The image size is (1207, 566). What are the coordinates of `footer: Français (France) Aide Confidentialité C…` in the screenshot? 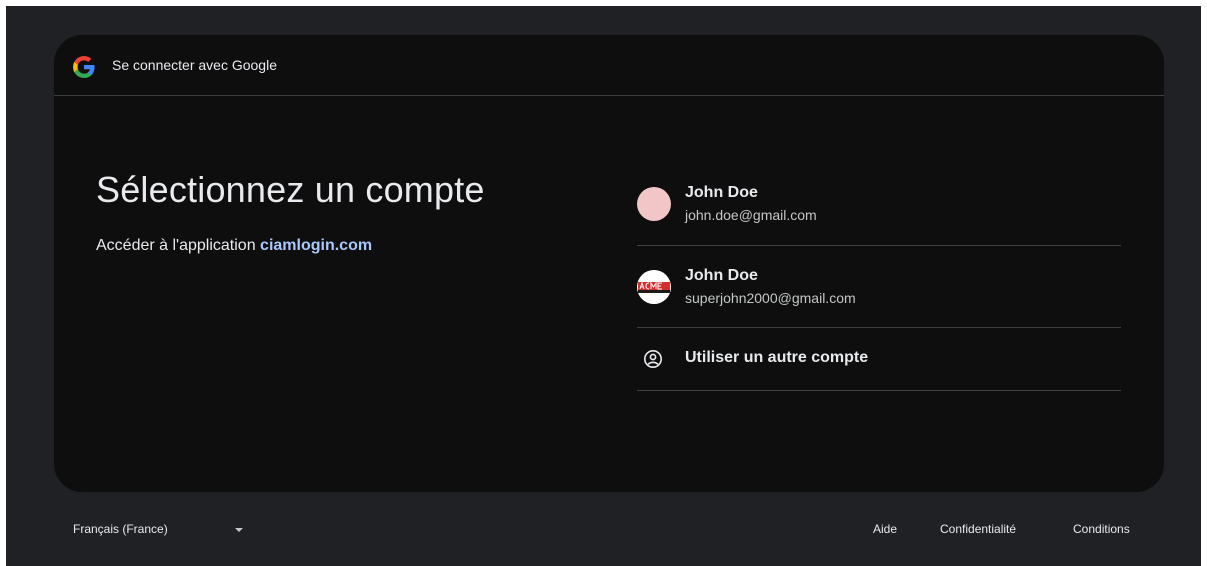 It's located at (603, 531).